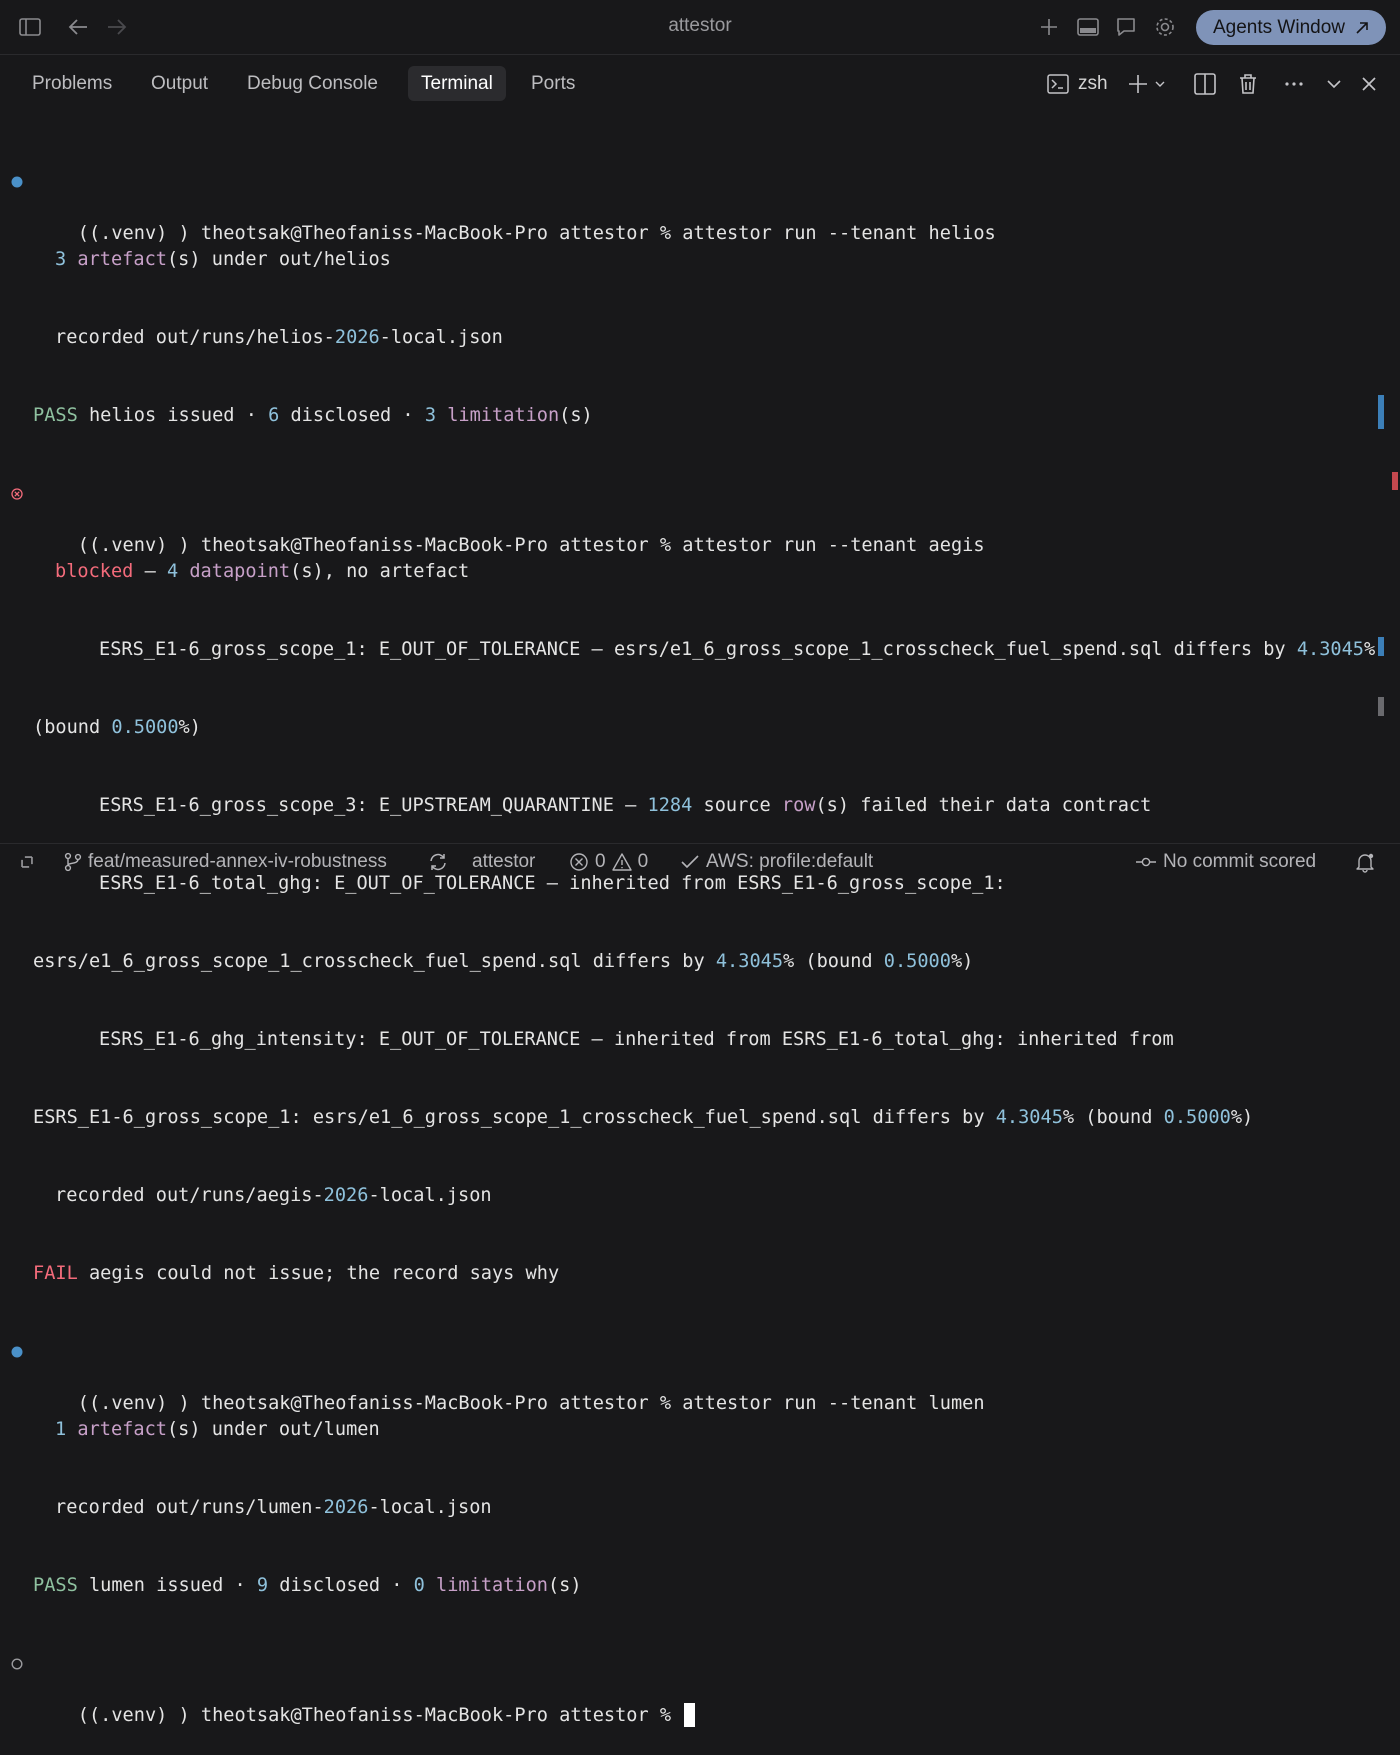  I want to click on back-arrow-icon, so click(78, 27).